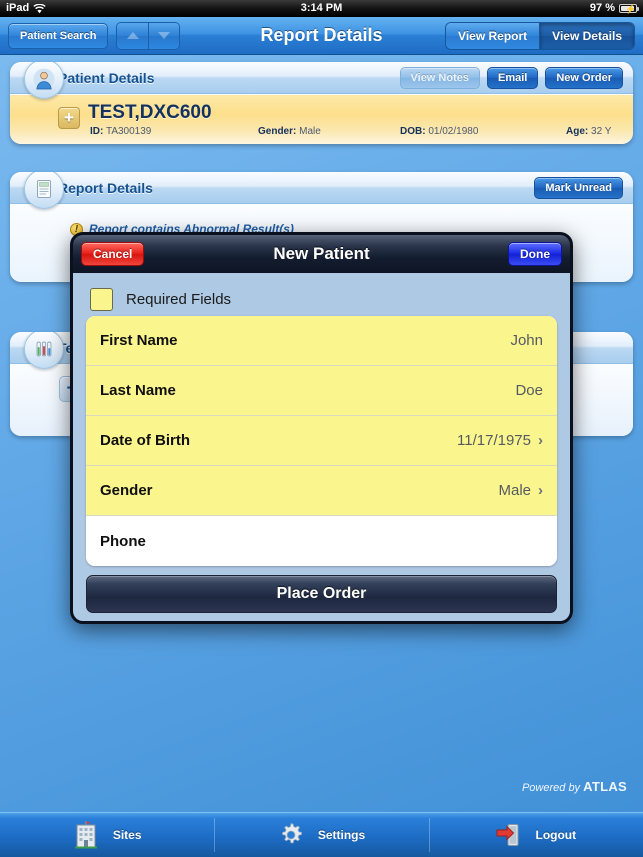 The width and height of the screenshot is (643, 857). Describe the element at coordinates (629, 9) in the screenshot. I see `battery-charging-icon: ⚡` at that location.